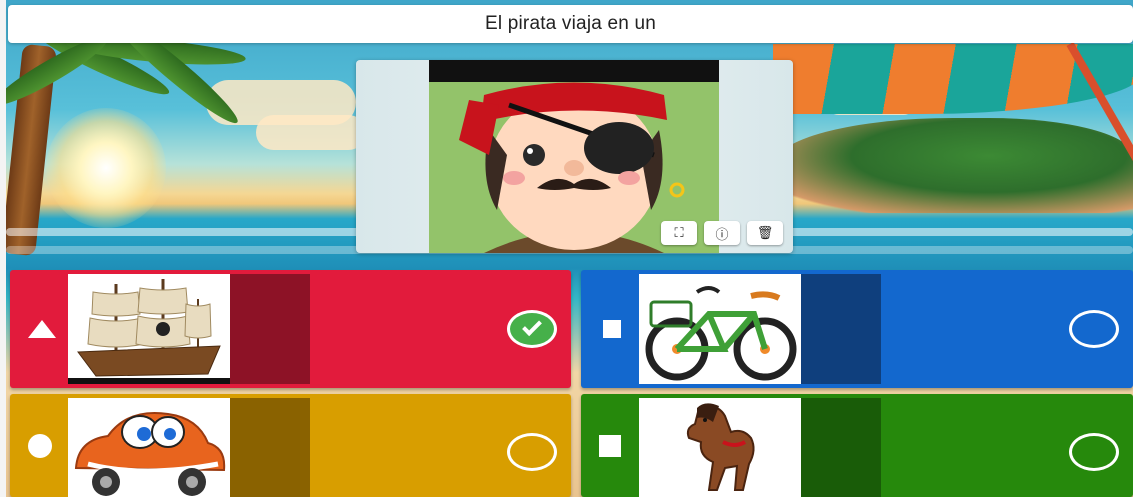 The width and height of the screenshot is (1133, 497). Describe the element at coordinates (149, 447) in the screenshot. I see `car-image` at that location.